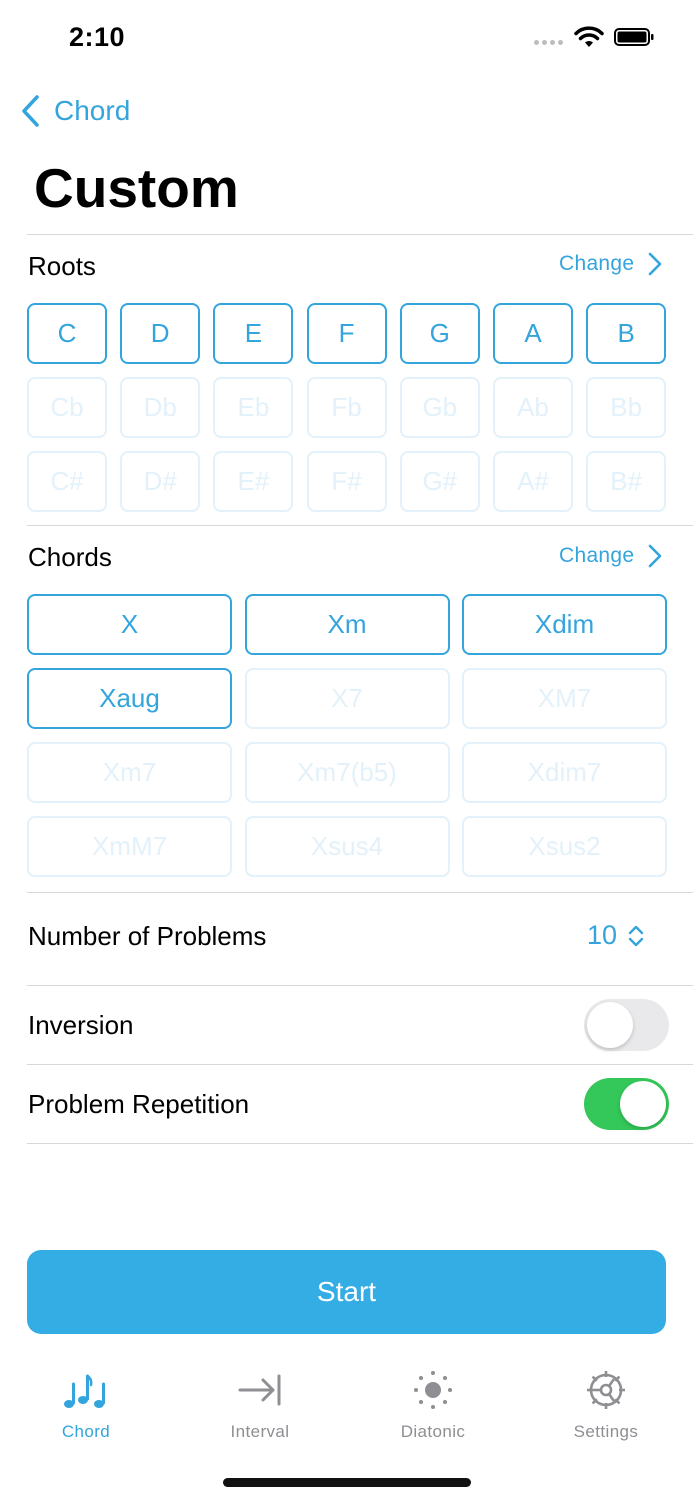  Describe the element at coordinates (439, 333) in the screenshot. I see `roots-chip: G` at that location.